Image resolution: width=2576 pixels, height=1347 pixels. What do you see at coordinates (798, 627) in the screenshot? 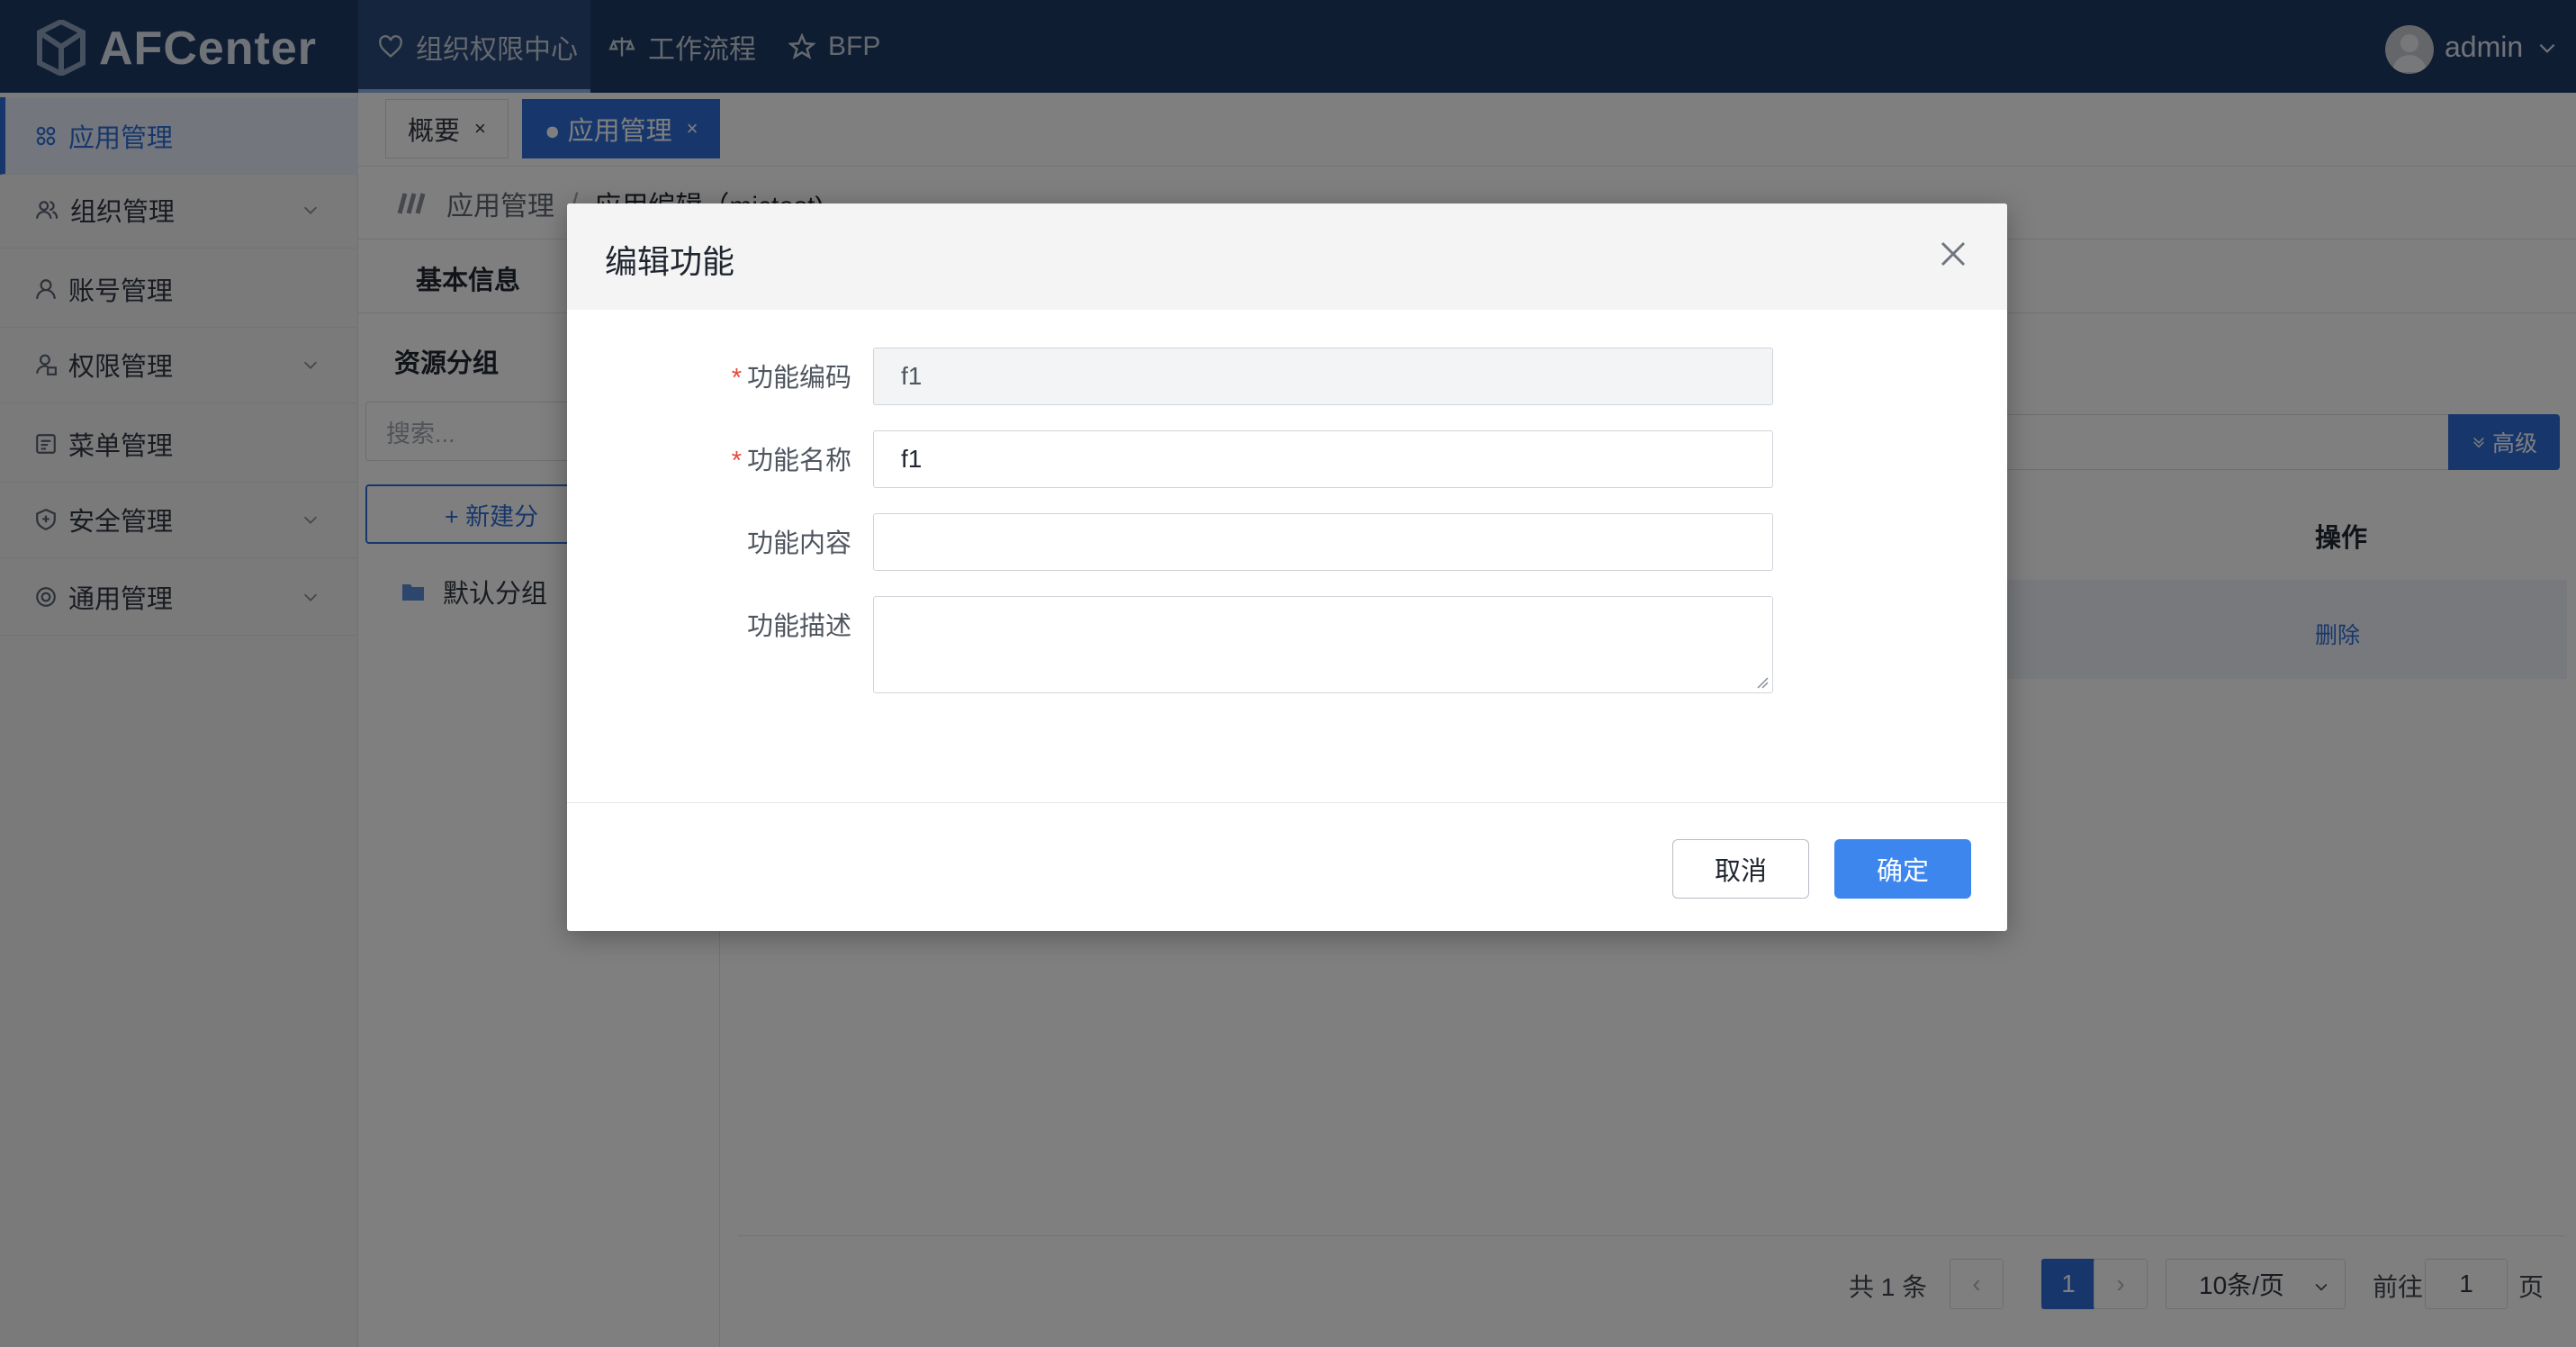
I see `field-label-function-description: 功能描述` at bounding box center [798, 627].